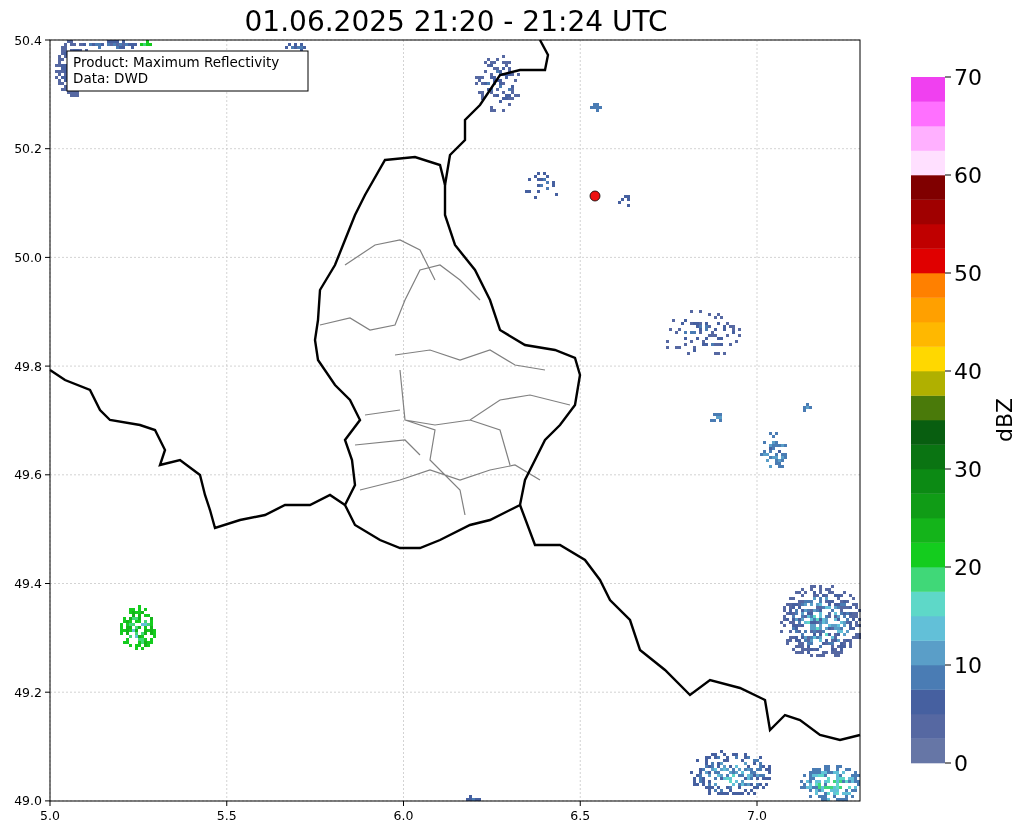  Describe the element at coordinates (50, 815) in the screenshot. I see `x-tick-label: 5.0` at that location.